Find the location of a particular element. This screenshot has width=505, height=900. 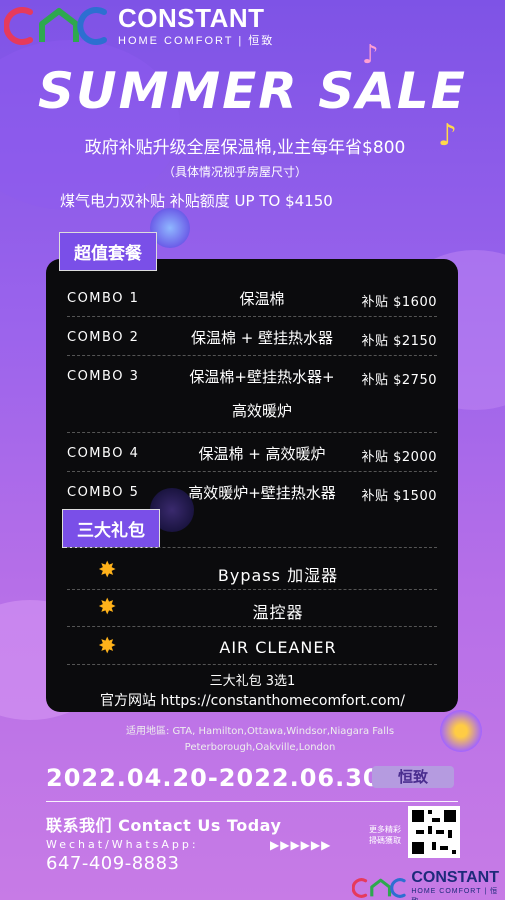

flower-decoration-icon is located at coordinates (461, 731).